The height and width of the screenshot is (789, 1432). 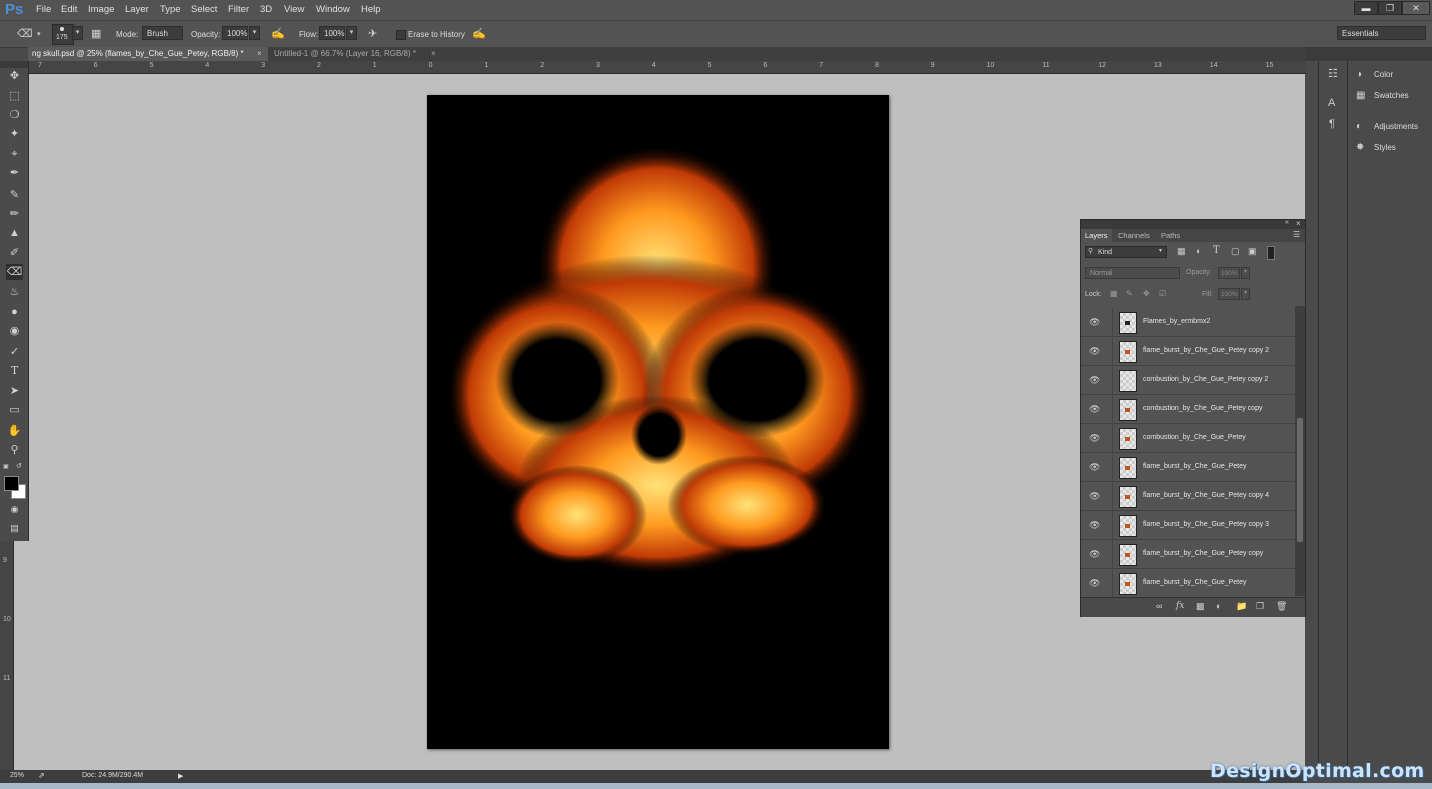 What do you see at coordinates (333, 9) in the screenshot?
I see `menu-window: Window` at bounding box center [333, 9].